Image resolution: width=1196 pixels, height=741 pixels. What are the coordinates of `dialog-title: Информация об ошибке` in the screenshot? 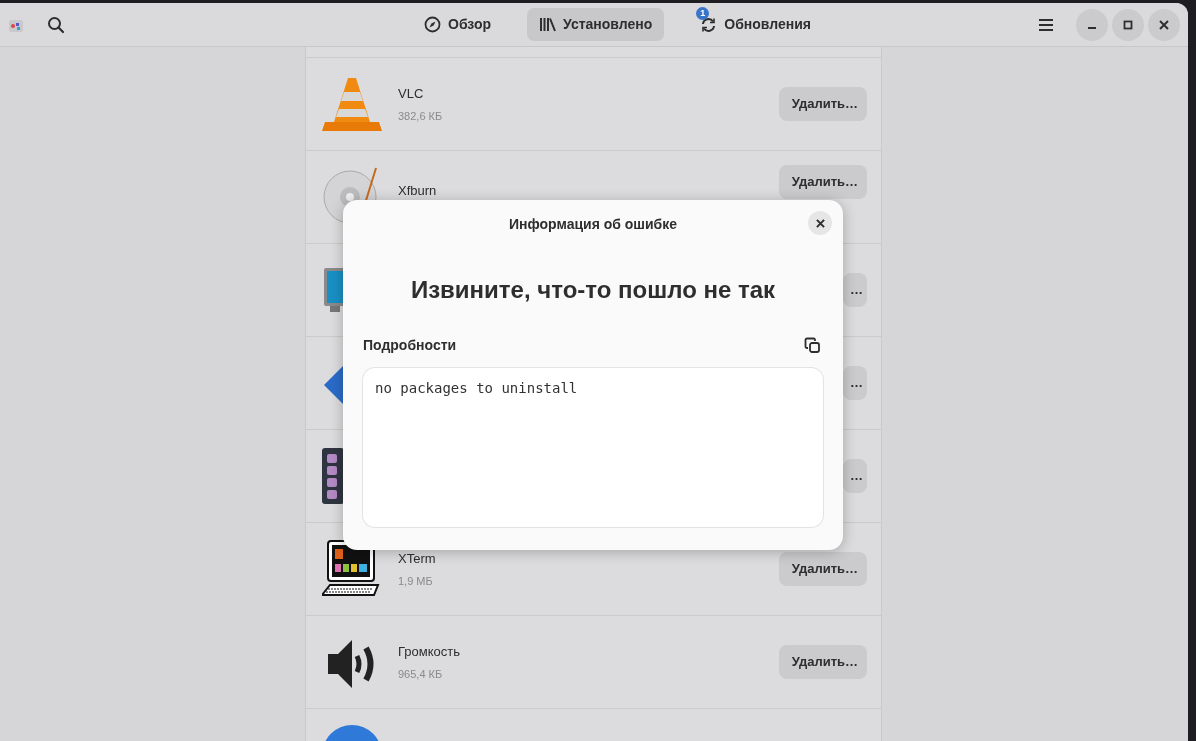 It's located at (593, 224).